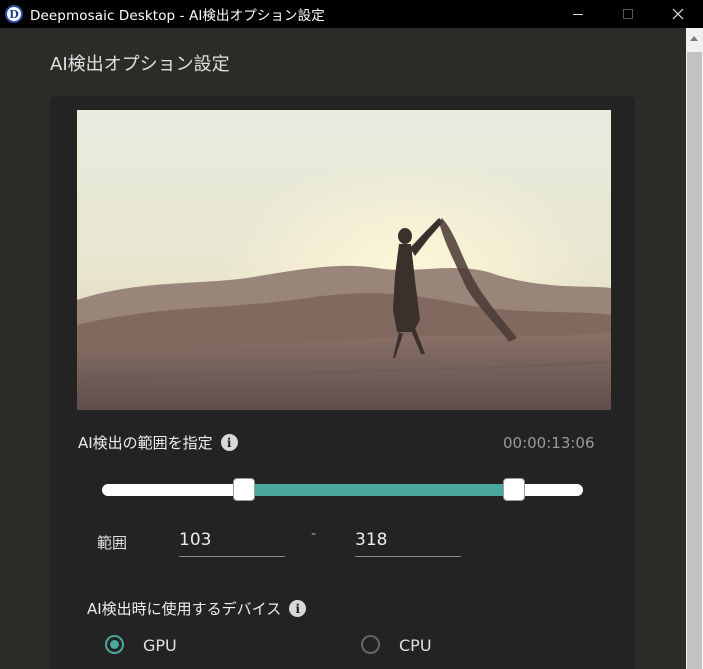 The image size is (703, 669). What do you see at coordinates (351, 14) in the screenshot?
I see `title-bar: D Deepmosaic Desktop - AI検出オプション設定` at bounding box center [351, 14].